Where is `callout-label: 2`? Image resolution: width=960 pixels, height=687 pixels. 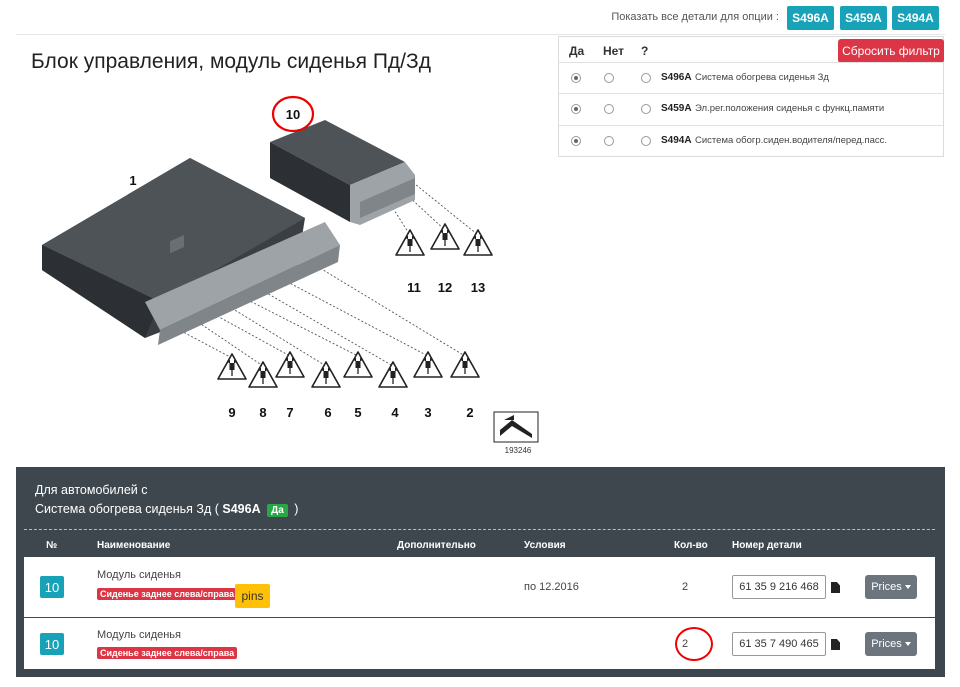 callout-label: 2 is located at coordinates (469, 412).